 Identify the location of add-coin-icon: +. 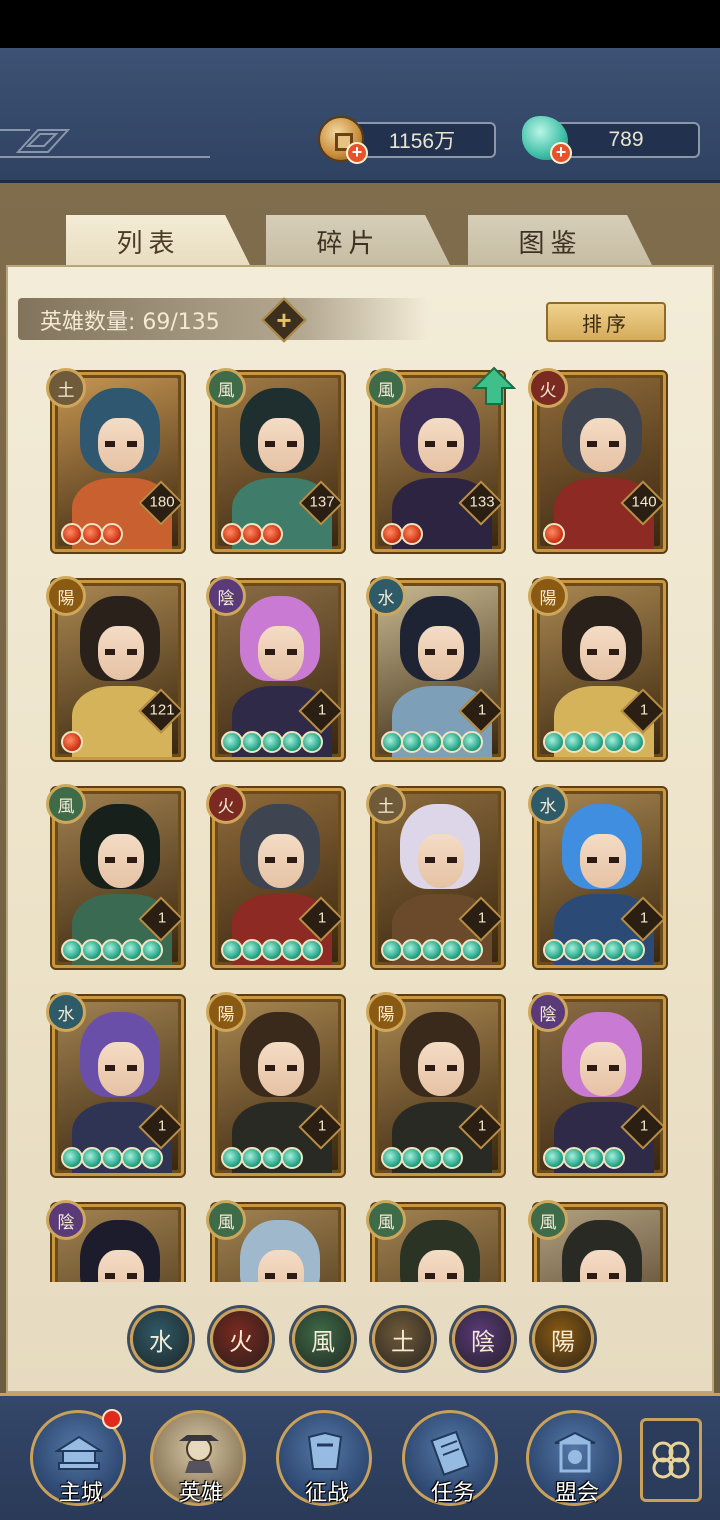
(357, 153).